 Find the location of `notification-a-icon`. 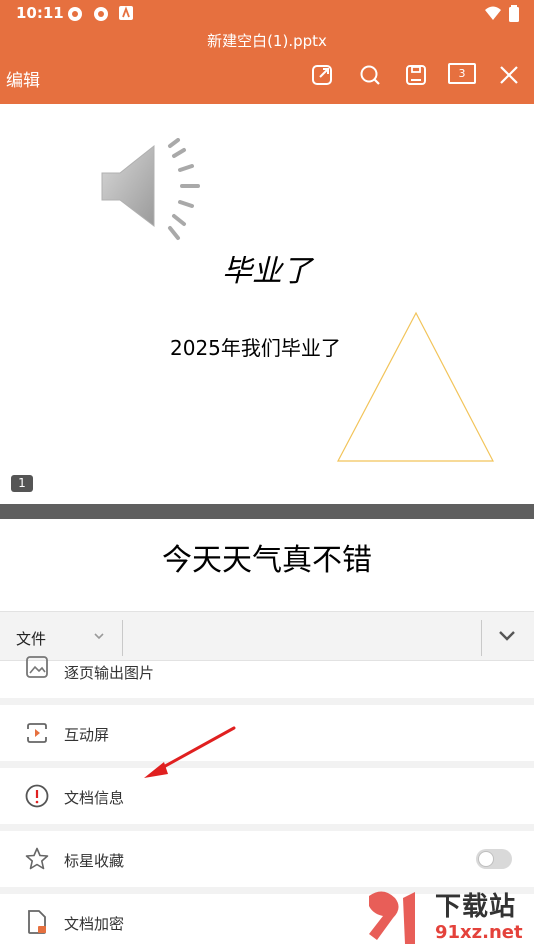

notification-a-icon is located at coordinates (126, 13).